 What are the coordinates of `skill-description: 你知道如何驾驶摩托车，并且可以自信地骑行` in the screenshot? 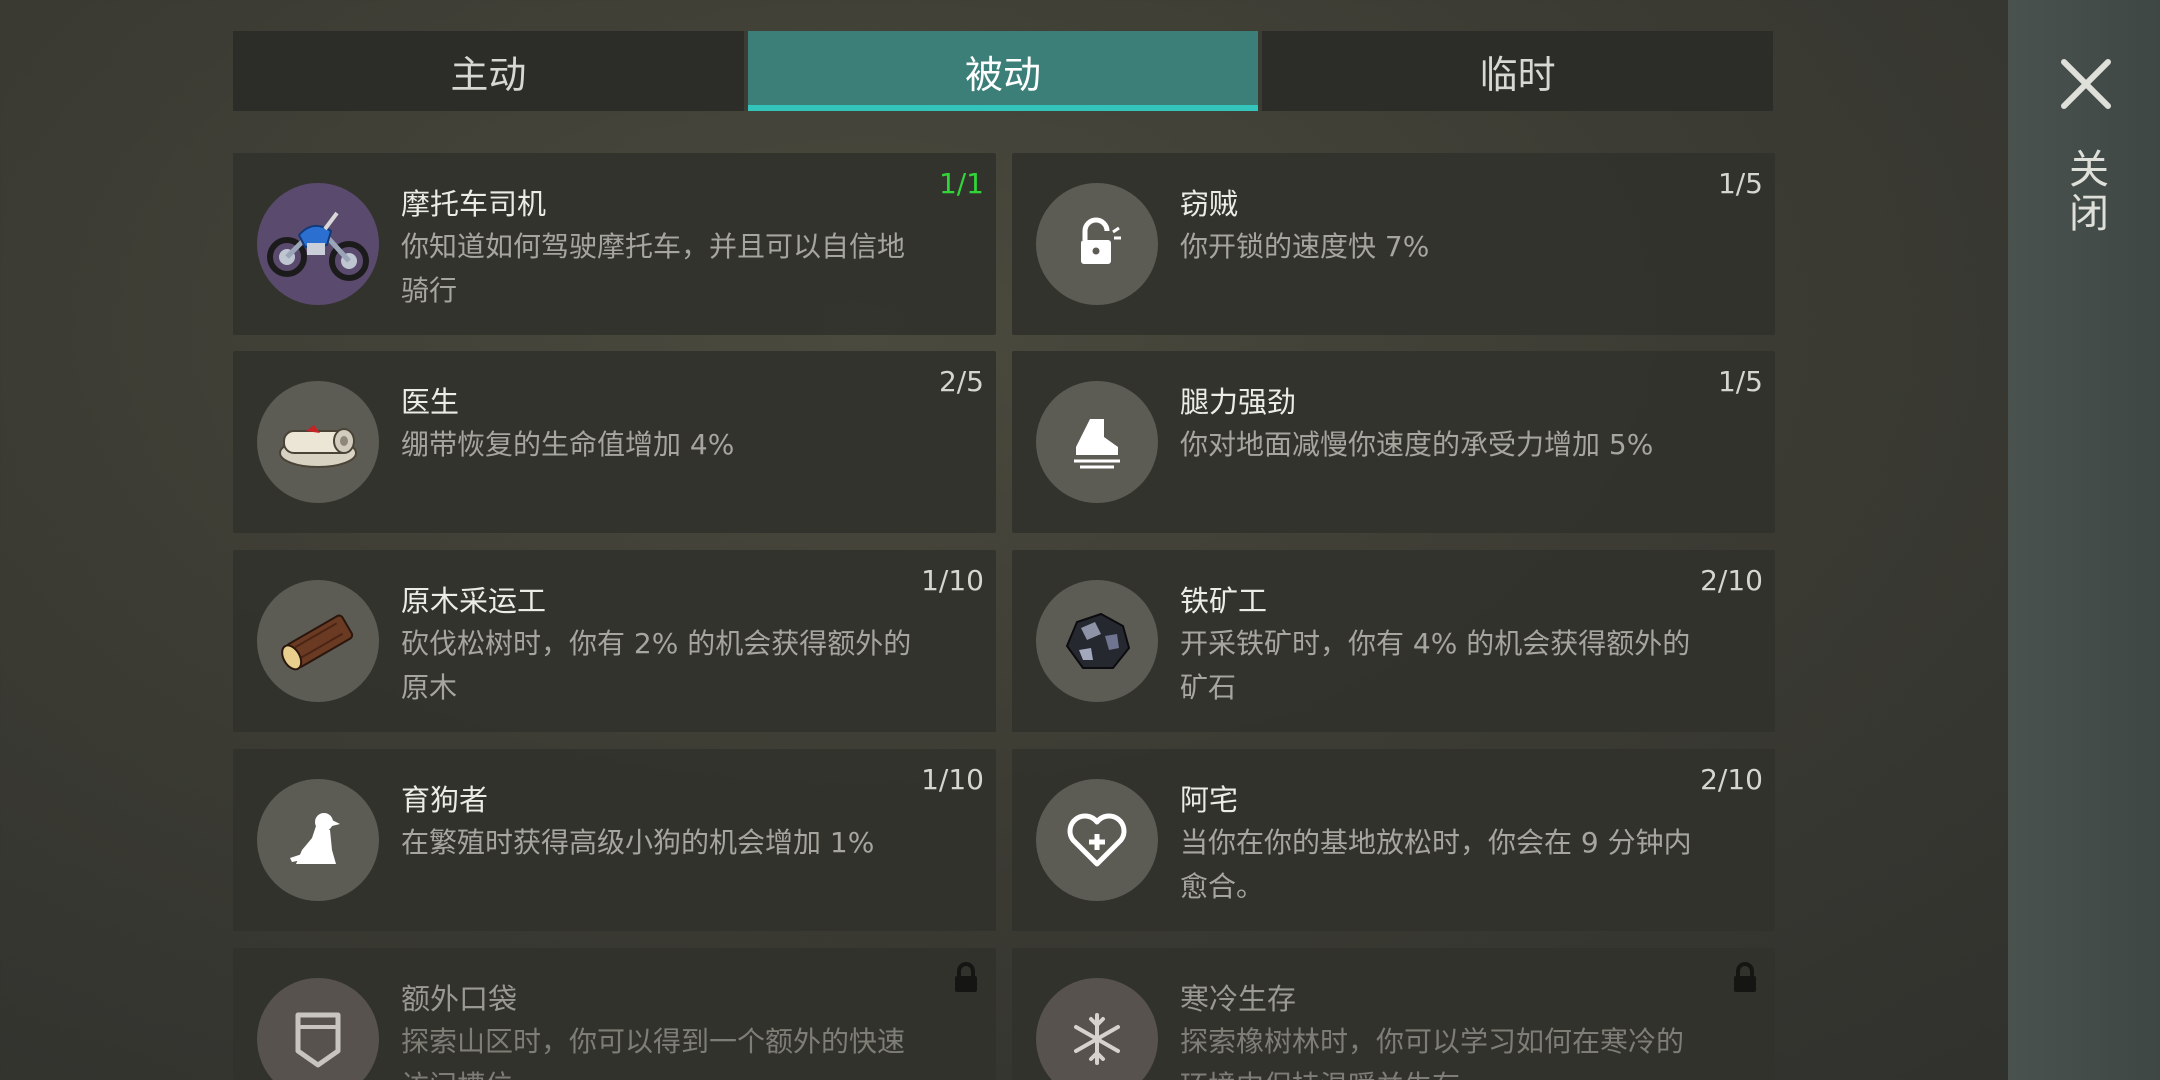 It's located at (653, 268).